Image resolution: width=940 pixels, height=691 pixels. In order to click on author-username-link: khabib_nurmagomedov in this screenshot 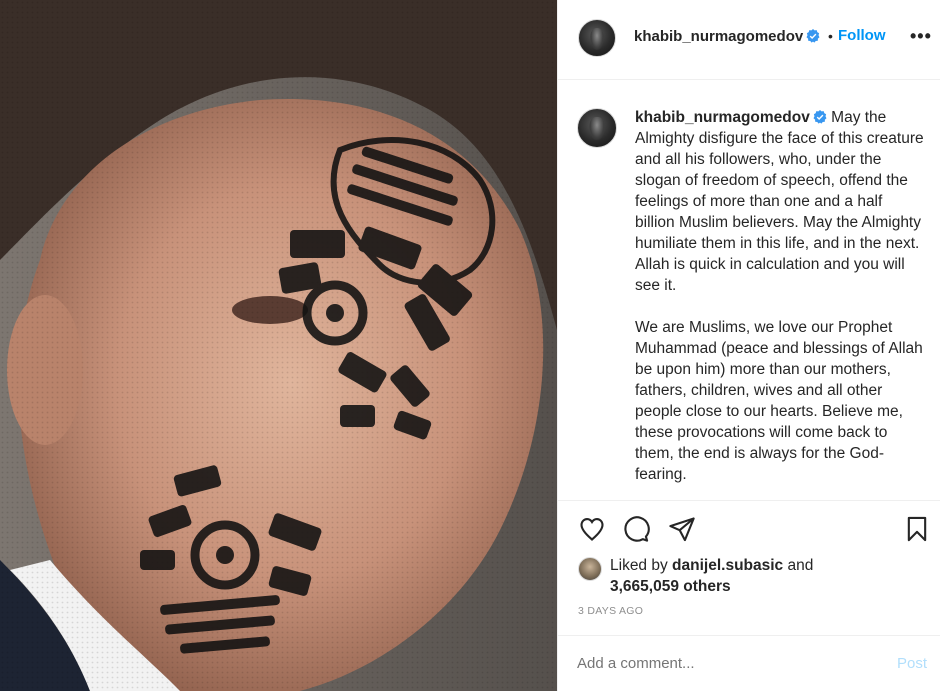, I will do `click(727, 36)`.